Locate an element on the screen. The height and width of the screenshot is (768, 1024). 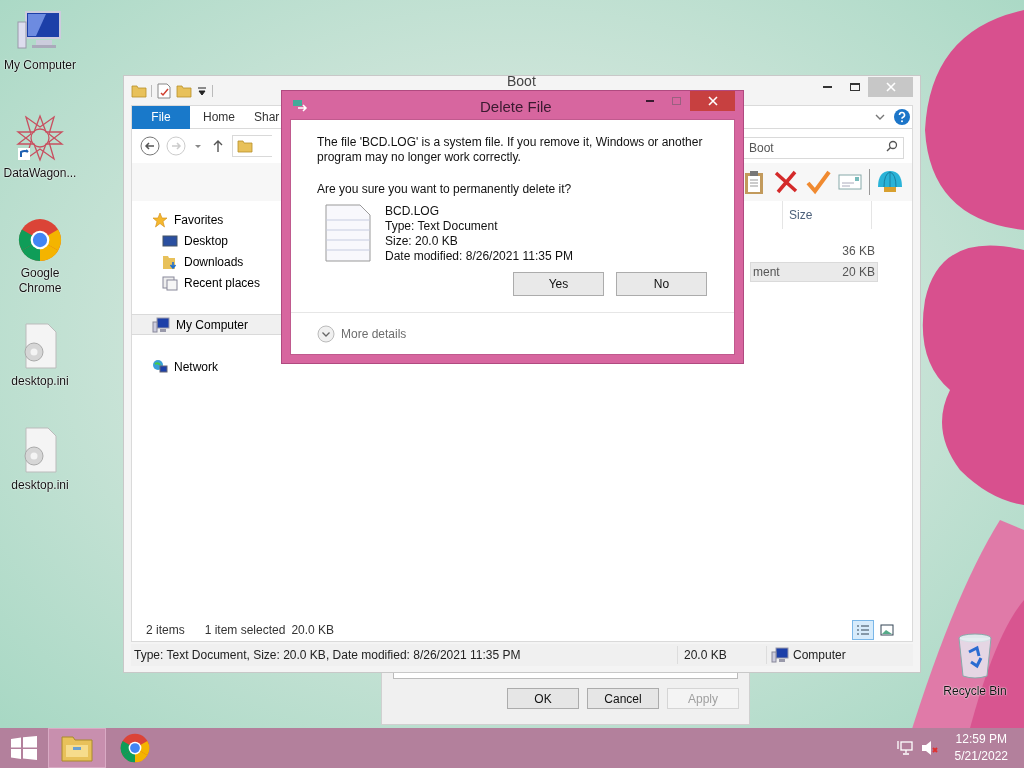
details-view-button is located at coordinates (863, 630).